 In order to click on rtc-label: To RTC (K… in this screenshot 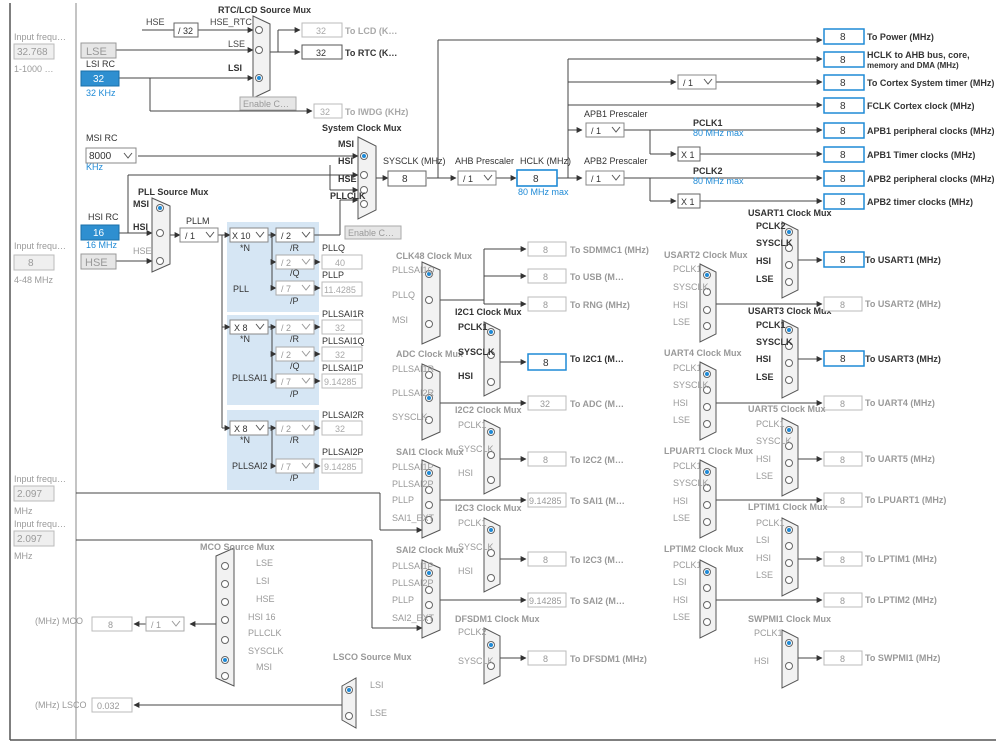, I will do `click(371, 53)`.